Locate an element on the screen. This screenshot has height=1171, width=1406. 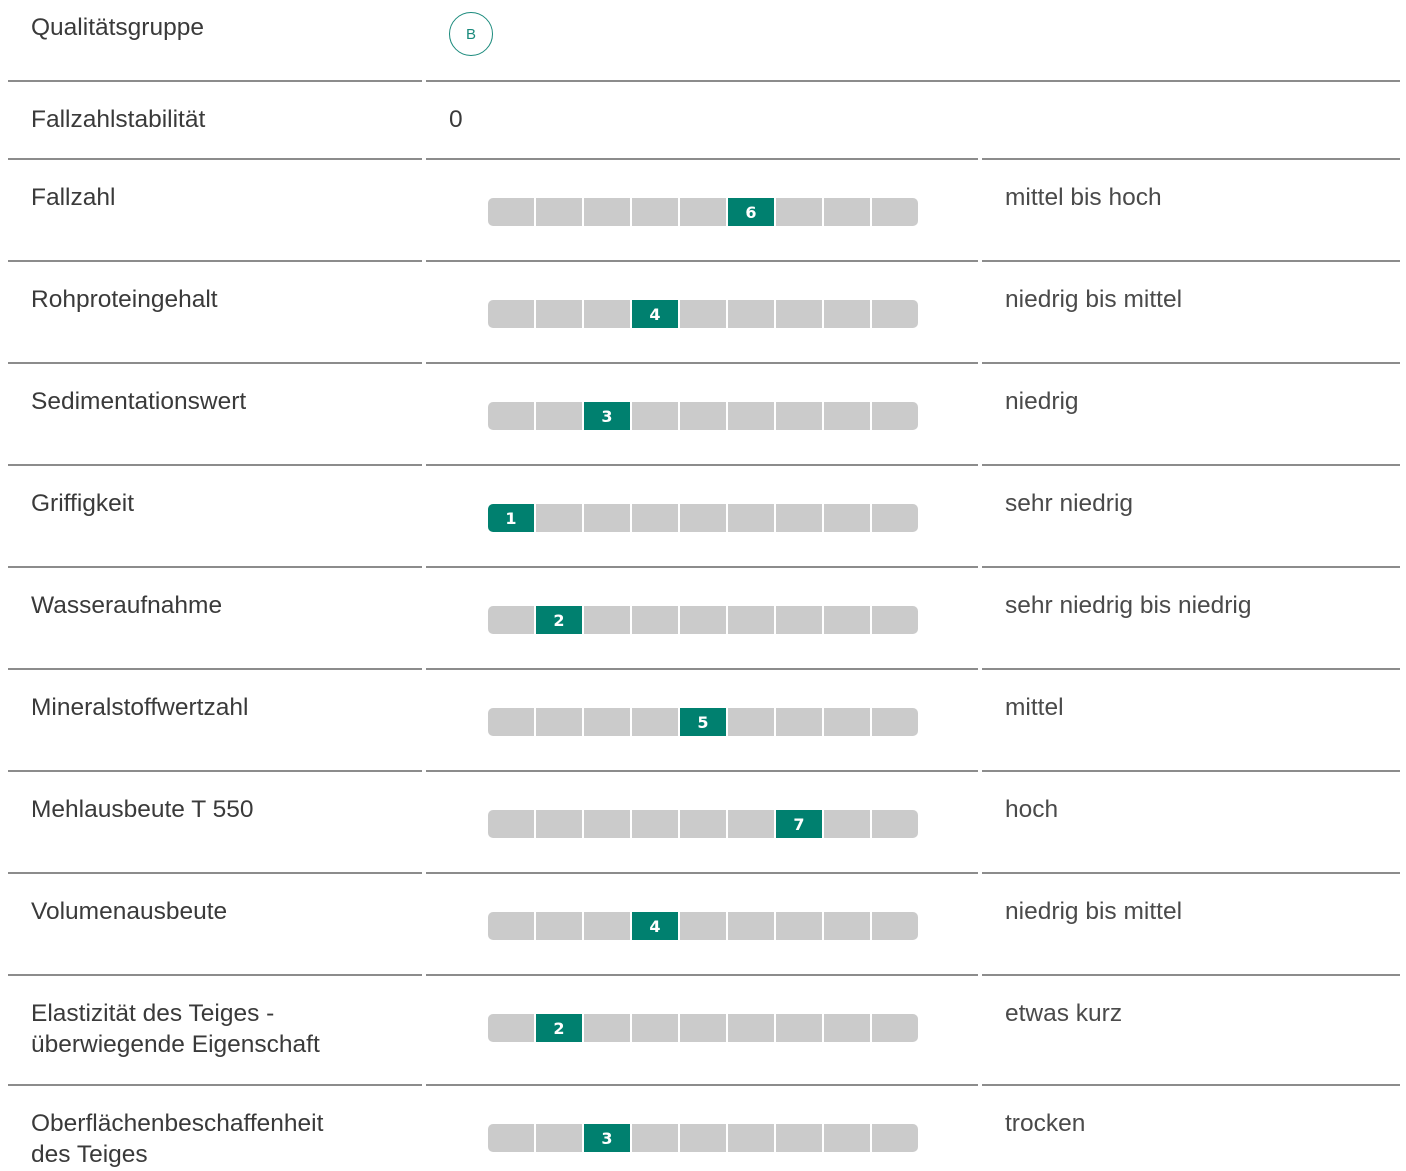
row-label: Oberflächenbeschaffenheit des Teiges is located at coordinates (177, 1139).